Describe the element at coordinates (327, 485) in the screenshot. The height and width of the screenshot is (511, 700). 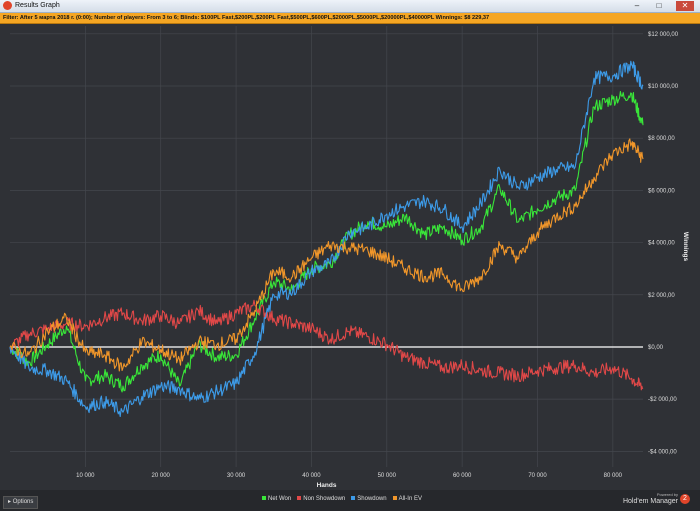
I see `x-axis-label: Hands` at that location.